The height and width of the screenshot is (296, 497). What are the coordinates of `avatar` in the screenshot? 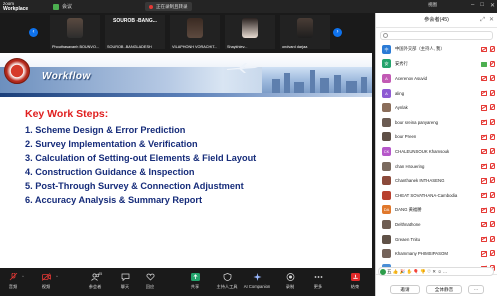 It's located at (386, 137).